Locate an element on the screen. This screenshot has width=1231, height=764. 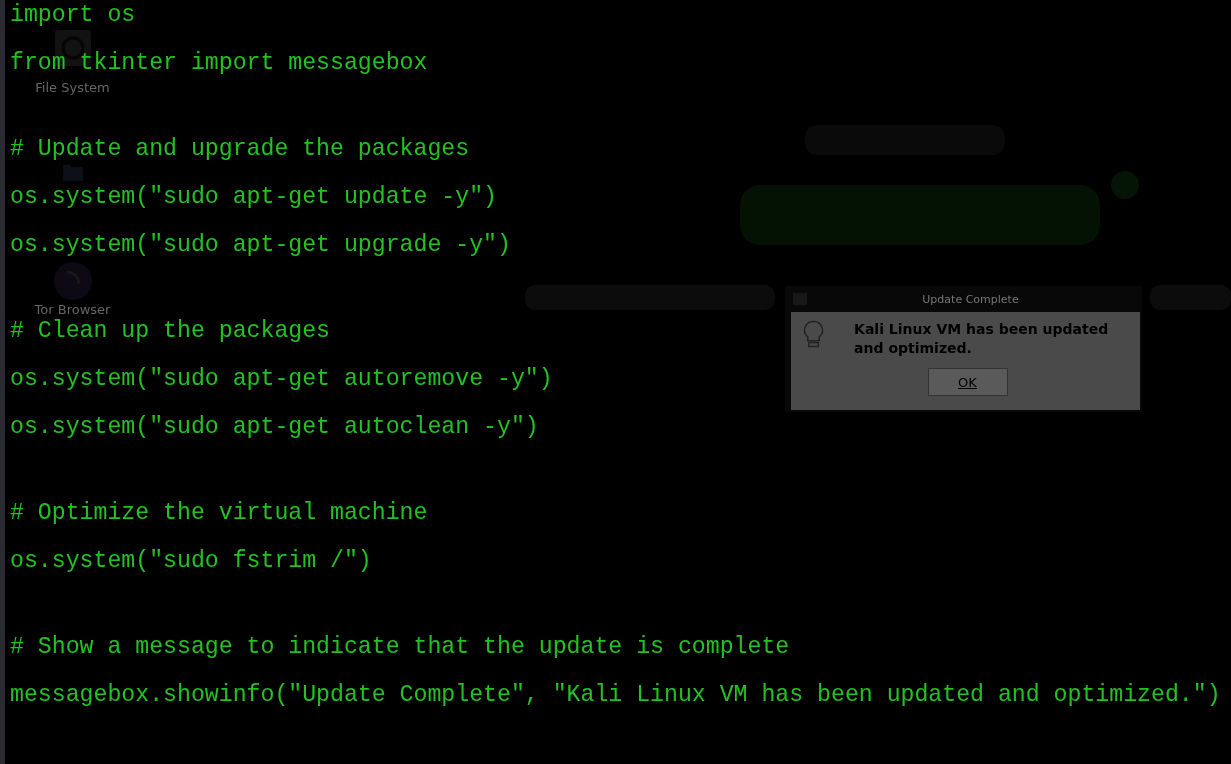
code-line: import os is located at coordinates (73, 15).